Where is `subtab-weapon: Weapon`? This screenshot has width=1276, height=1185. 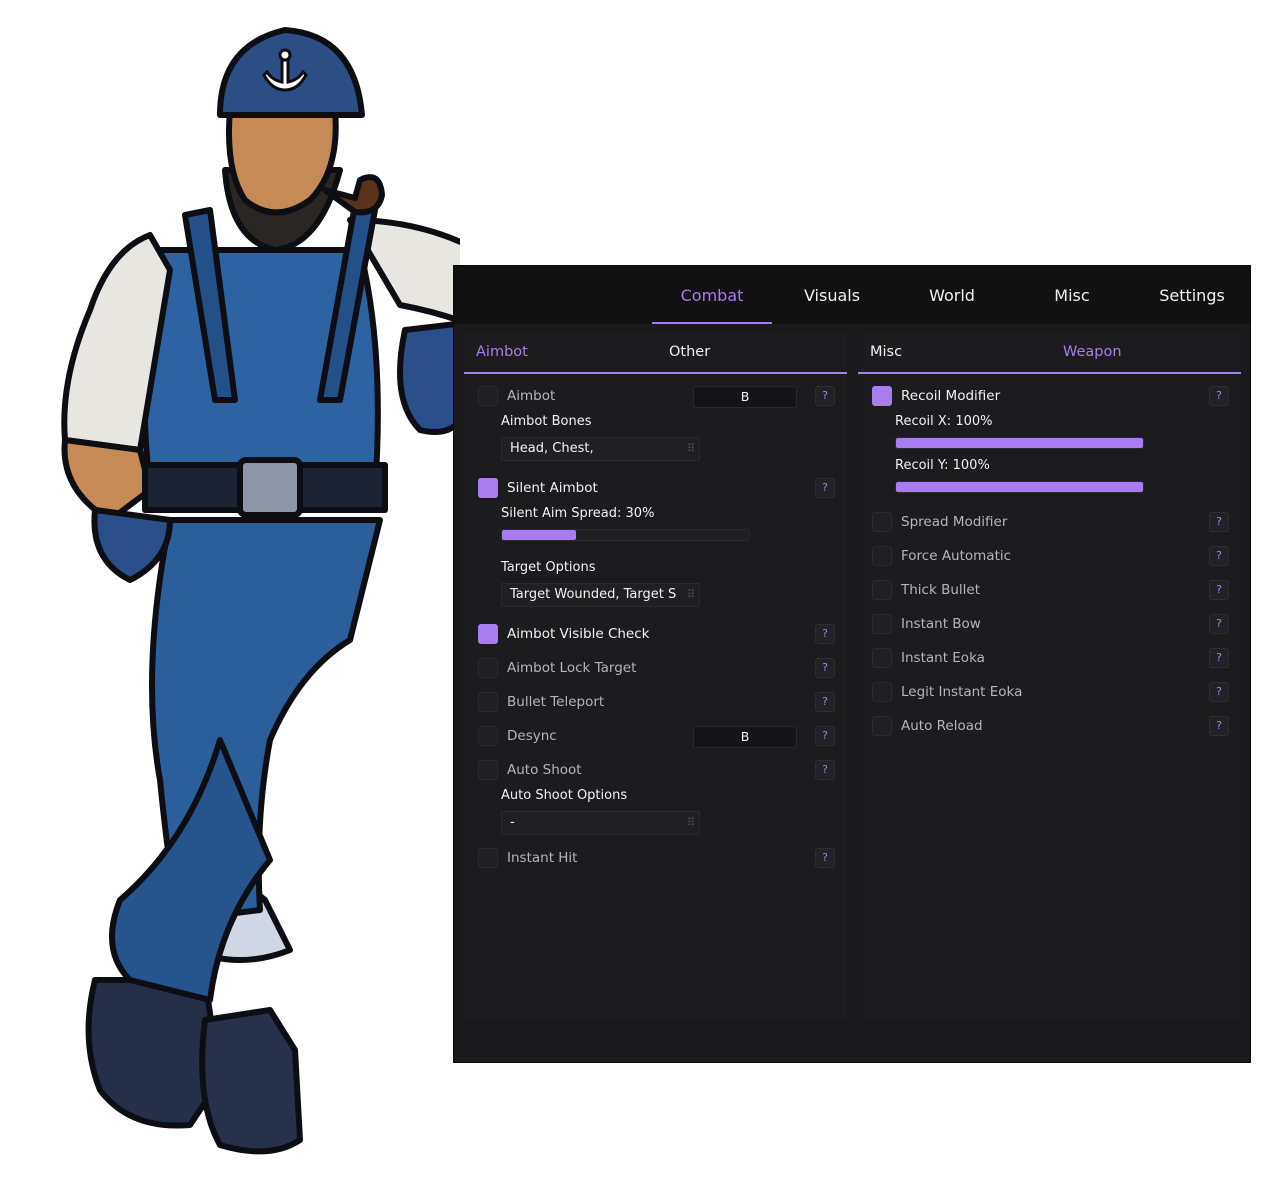 subtab-weapon: Weapon is located at coordinates (1092, 352).